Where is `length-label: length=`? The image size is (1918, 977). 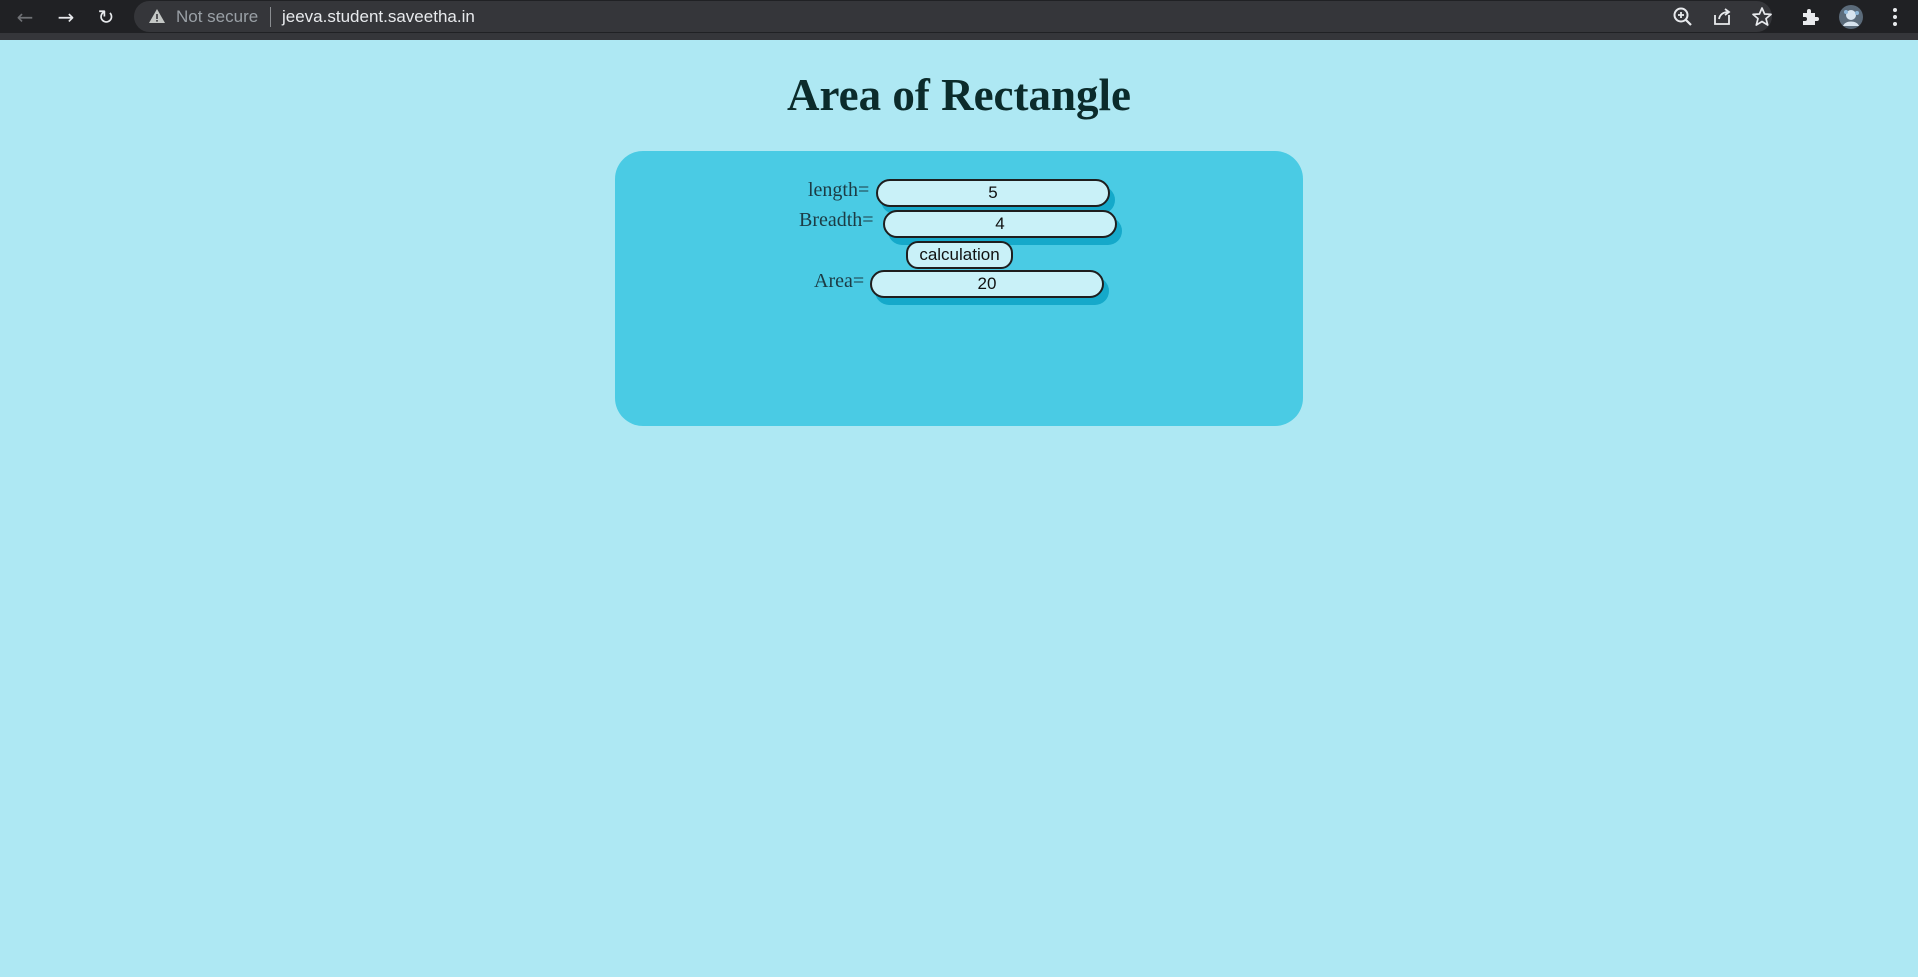
length-label: length= is located at coordinates (839, 190).